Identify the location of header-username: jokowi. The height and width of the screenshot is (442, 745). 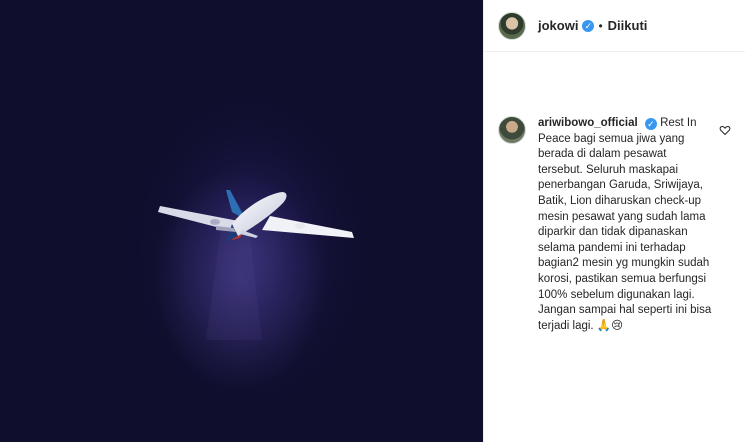
(558, 25).